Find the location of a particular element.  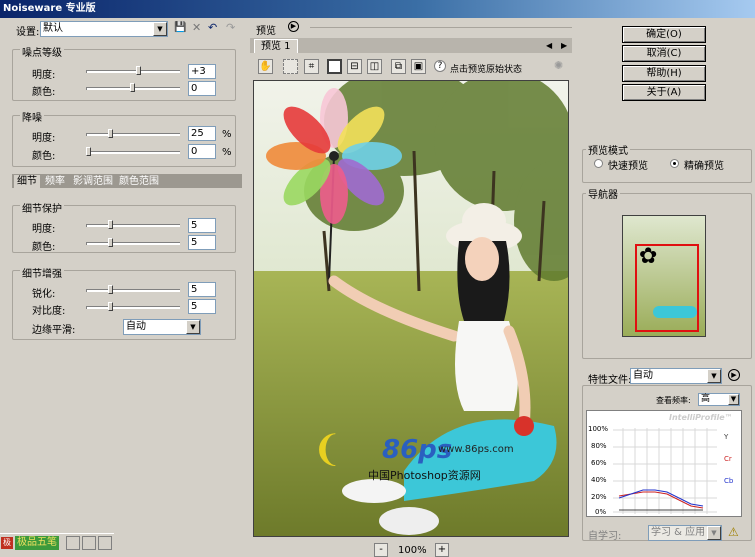

series-cr is located at coordinates (661, 500).